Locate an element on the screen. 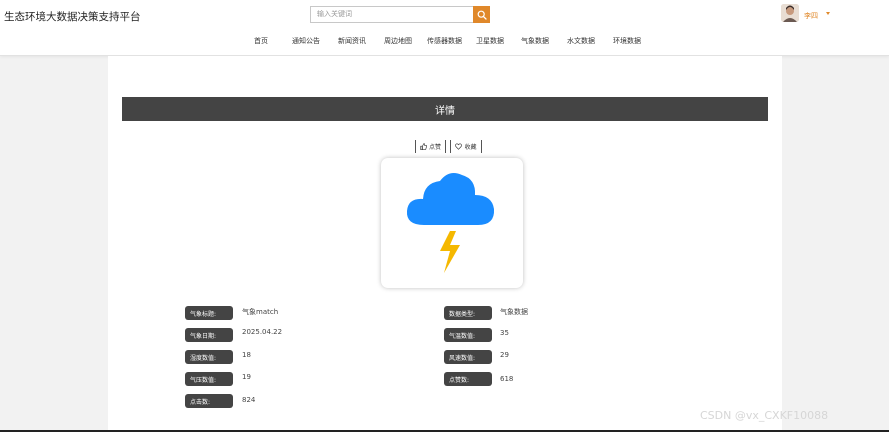 The height and width of the screenshot is (432, 889). weather-image-card is located at coordinates (452, 223).